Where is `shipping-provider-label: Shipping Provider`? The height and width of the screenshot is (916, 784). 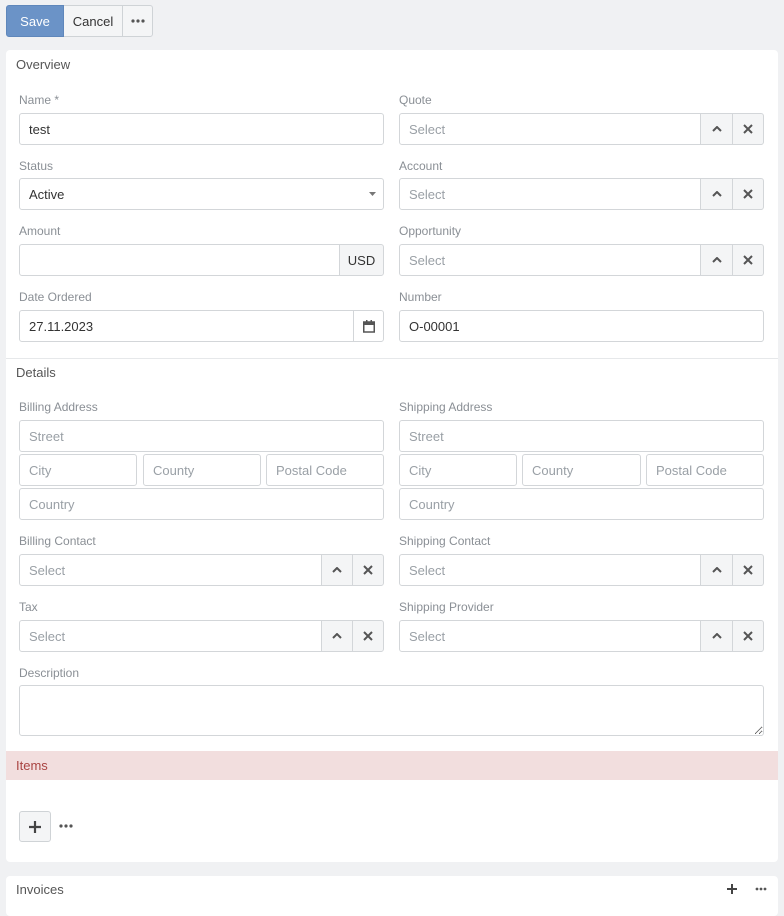 shipping-provider-label: Shipping Provider is located at coordinates (446, 607).